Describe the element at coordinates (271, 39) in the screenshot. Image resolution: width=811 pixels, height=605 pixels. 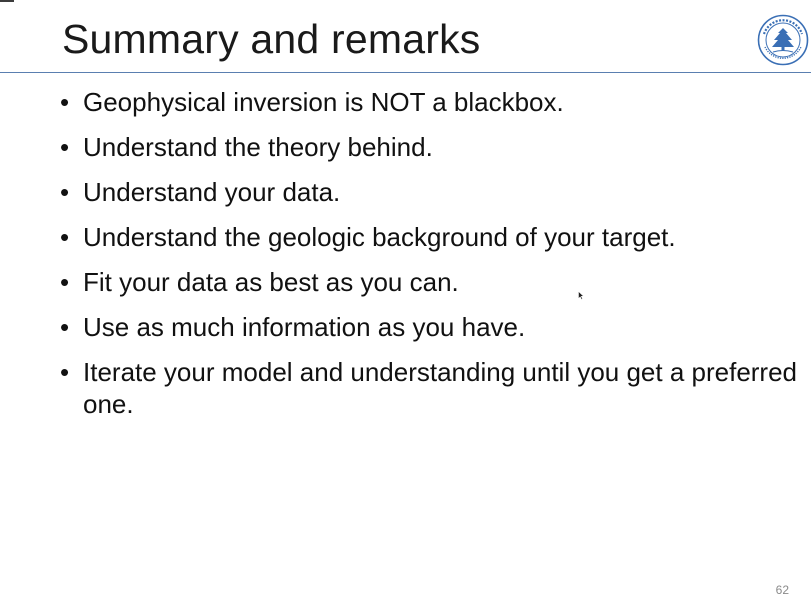
I see `slide-title: Summary and remarks` at that location.